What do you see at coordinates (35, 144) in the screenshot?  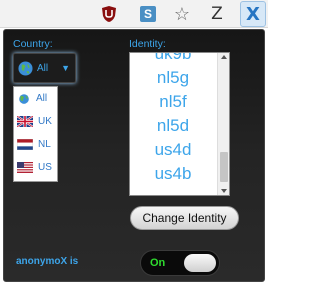 I see `country-option-nl: NL` at bounding box center [35, 144].